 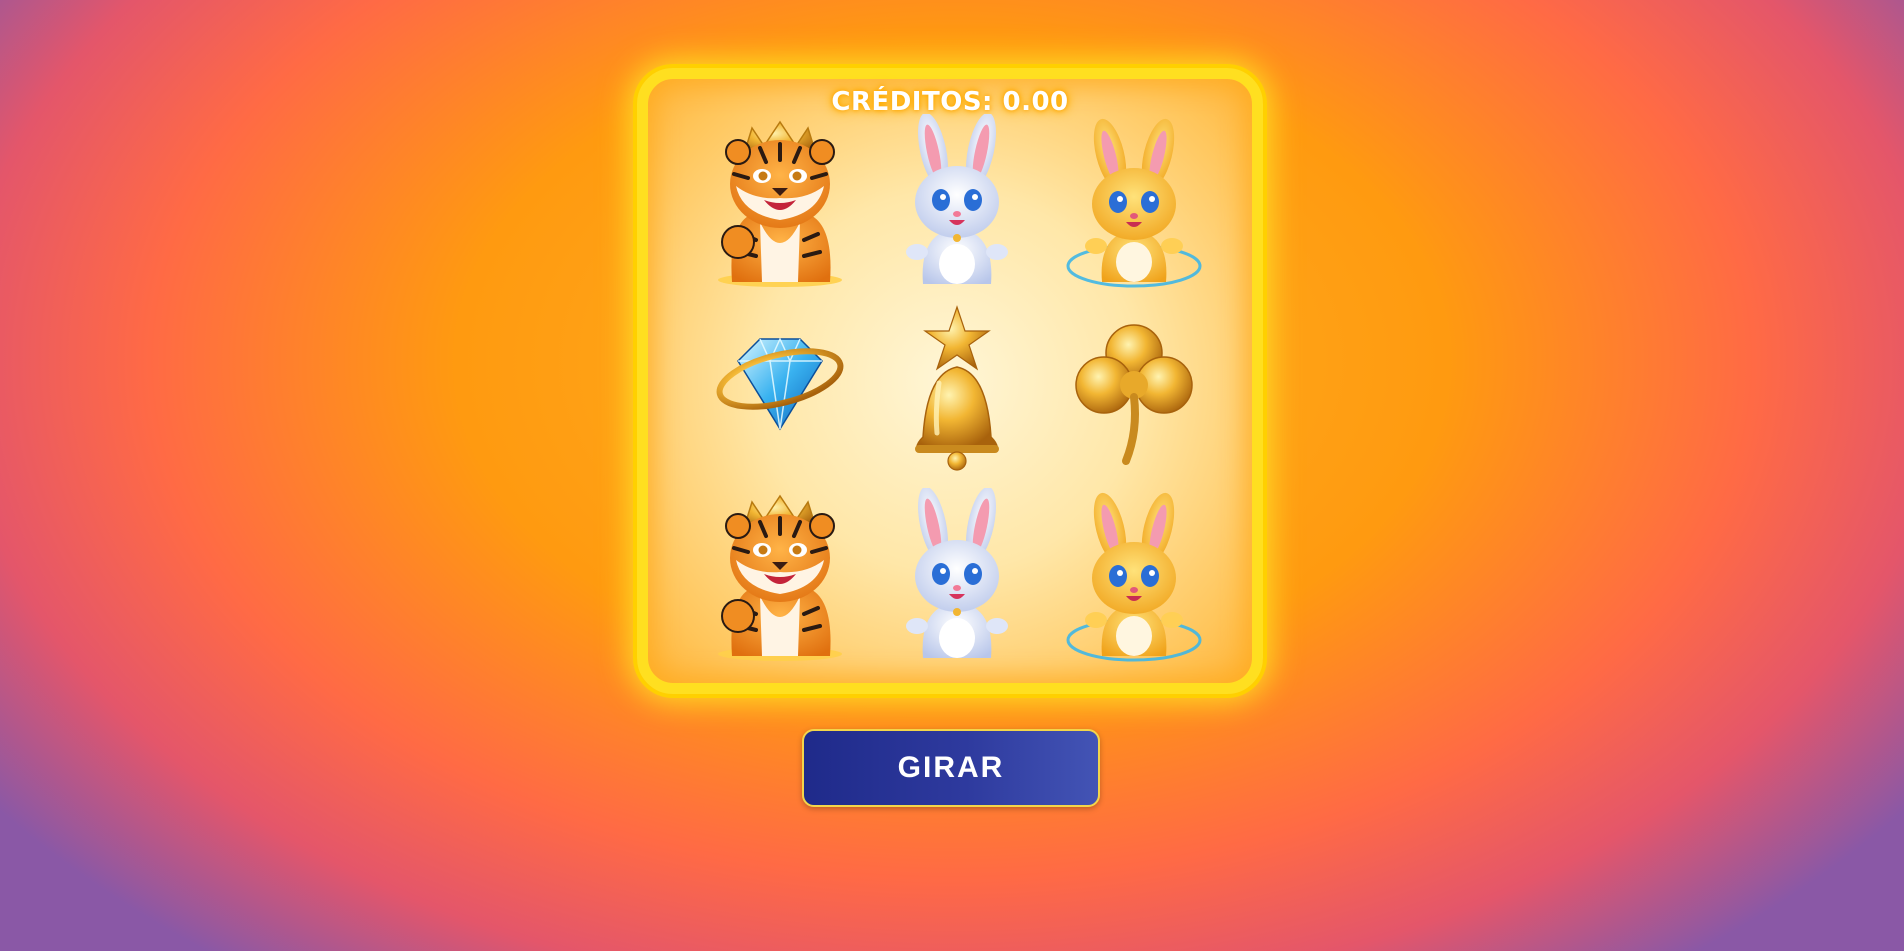 I want to click on bell-icon, so click(x=957, y=389).